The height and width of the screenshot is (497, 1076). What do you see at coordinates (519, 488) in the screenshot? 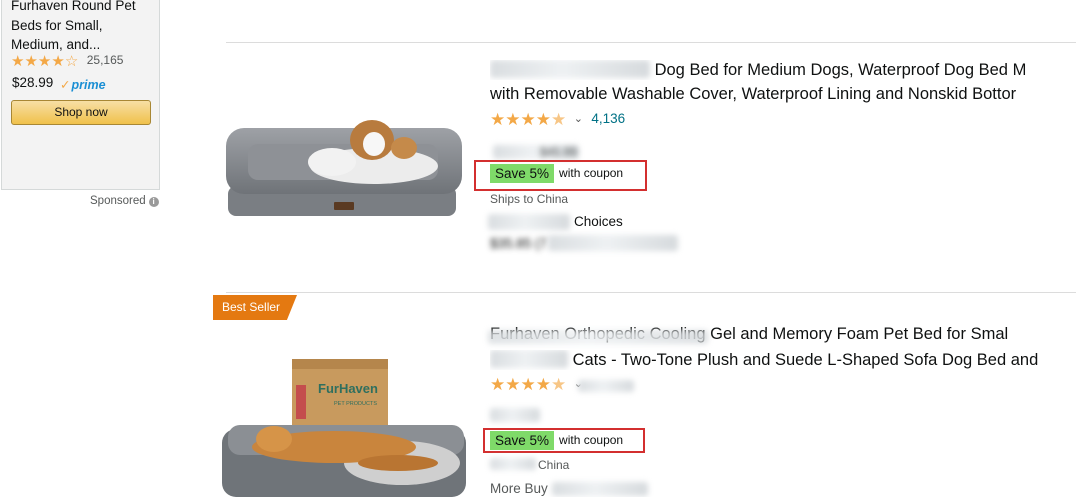
I see `more-choices-link: More Buy` at bounding box center [519, 488].